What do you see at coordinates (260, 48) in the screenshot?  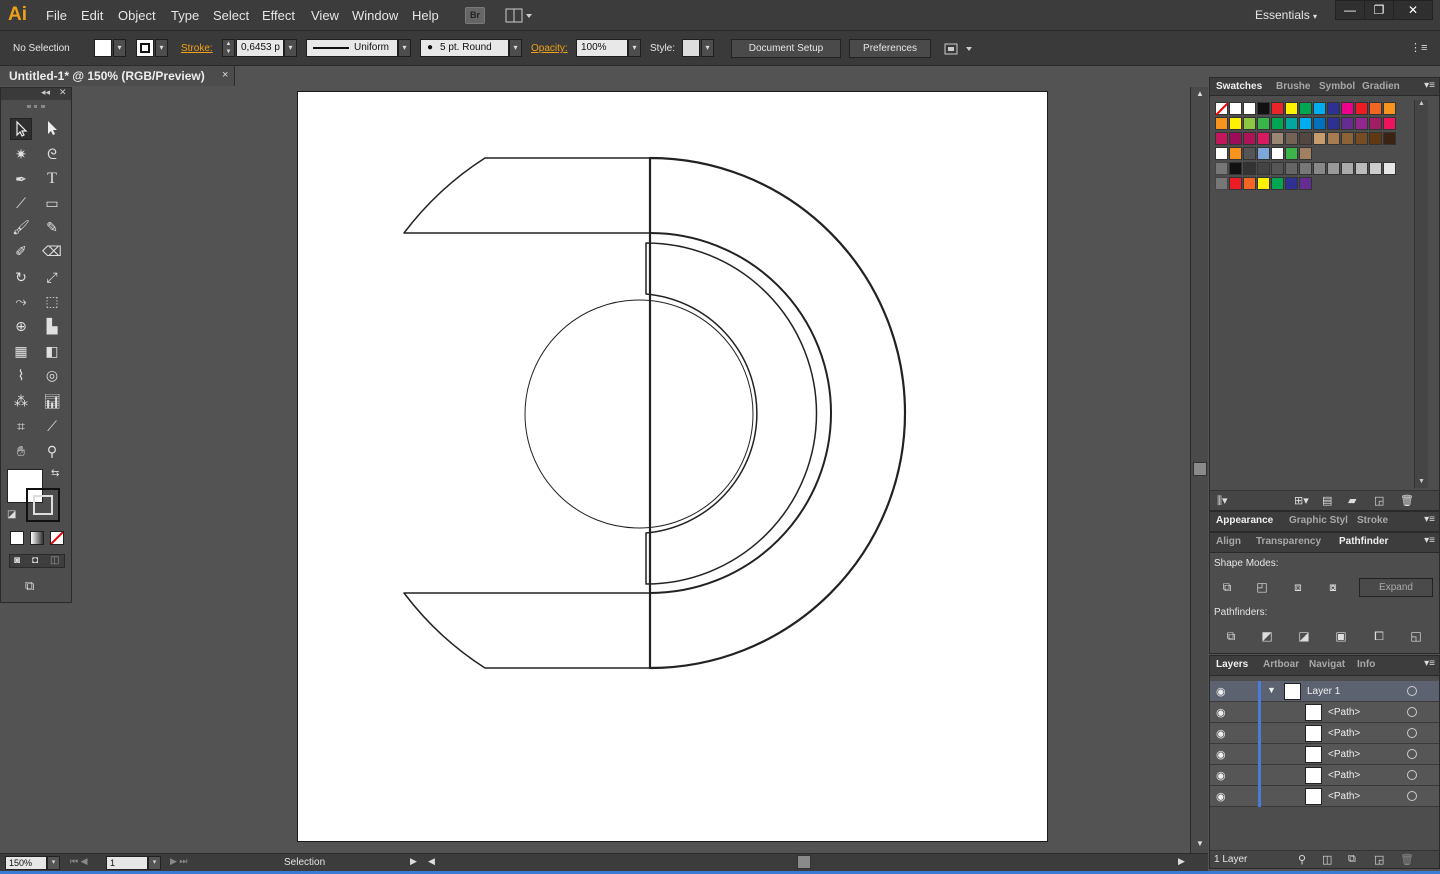 I see `stroke-weight-input: 0,6453 p` at bounding box center [260, 48].